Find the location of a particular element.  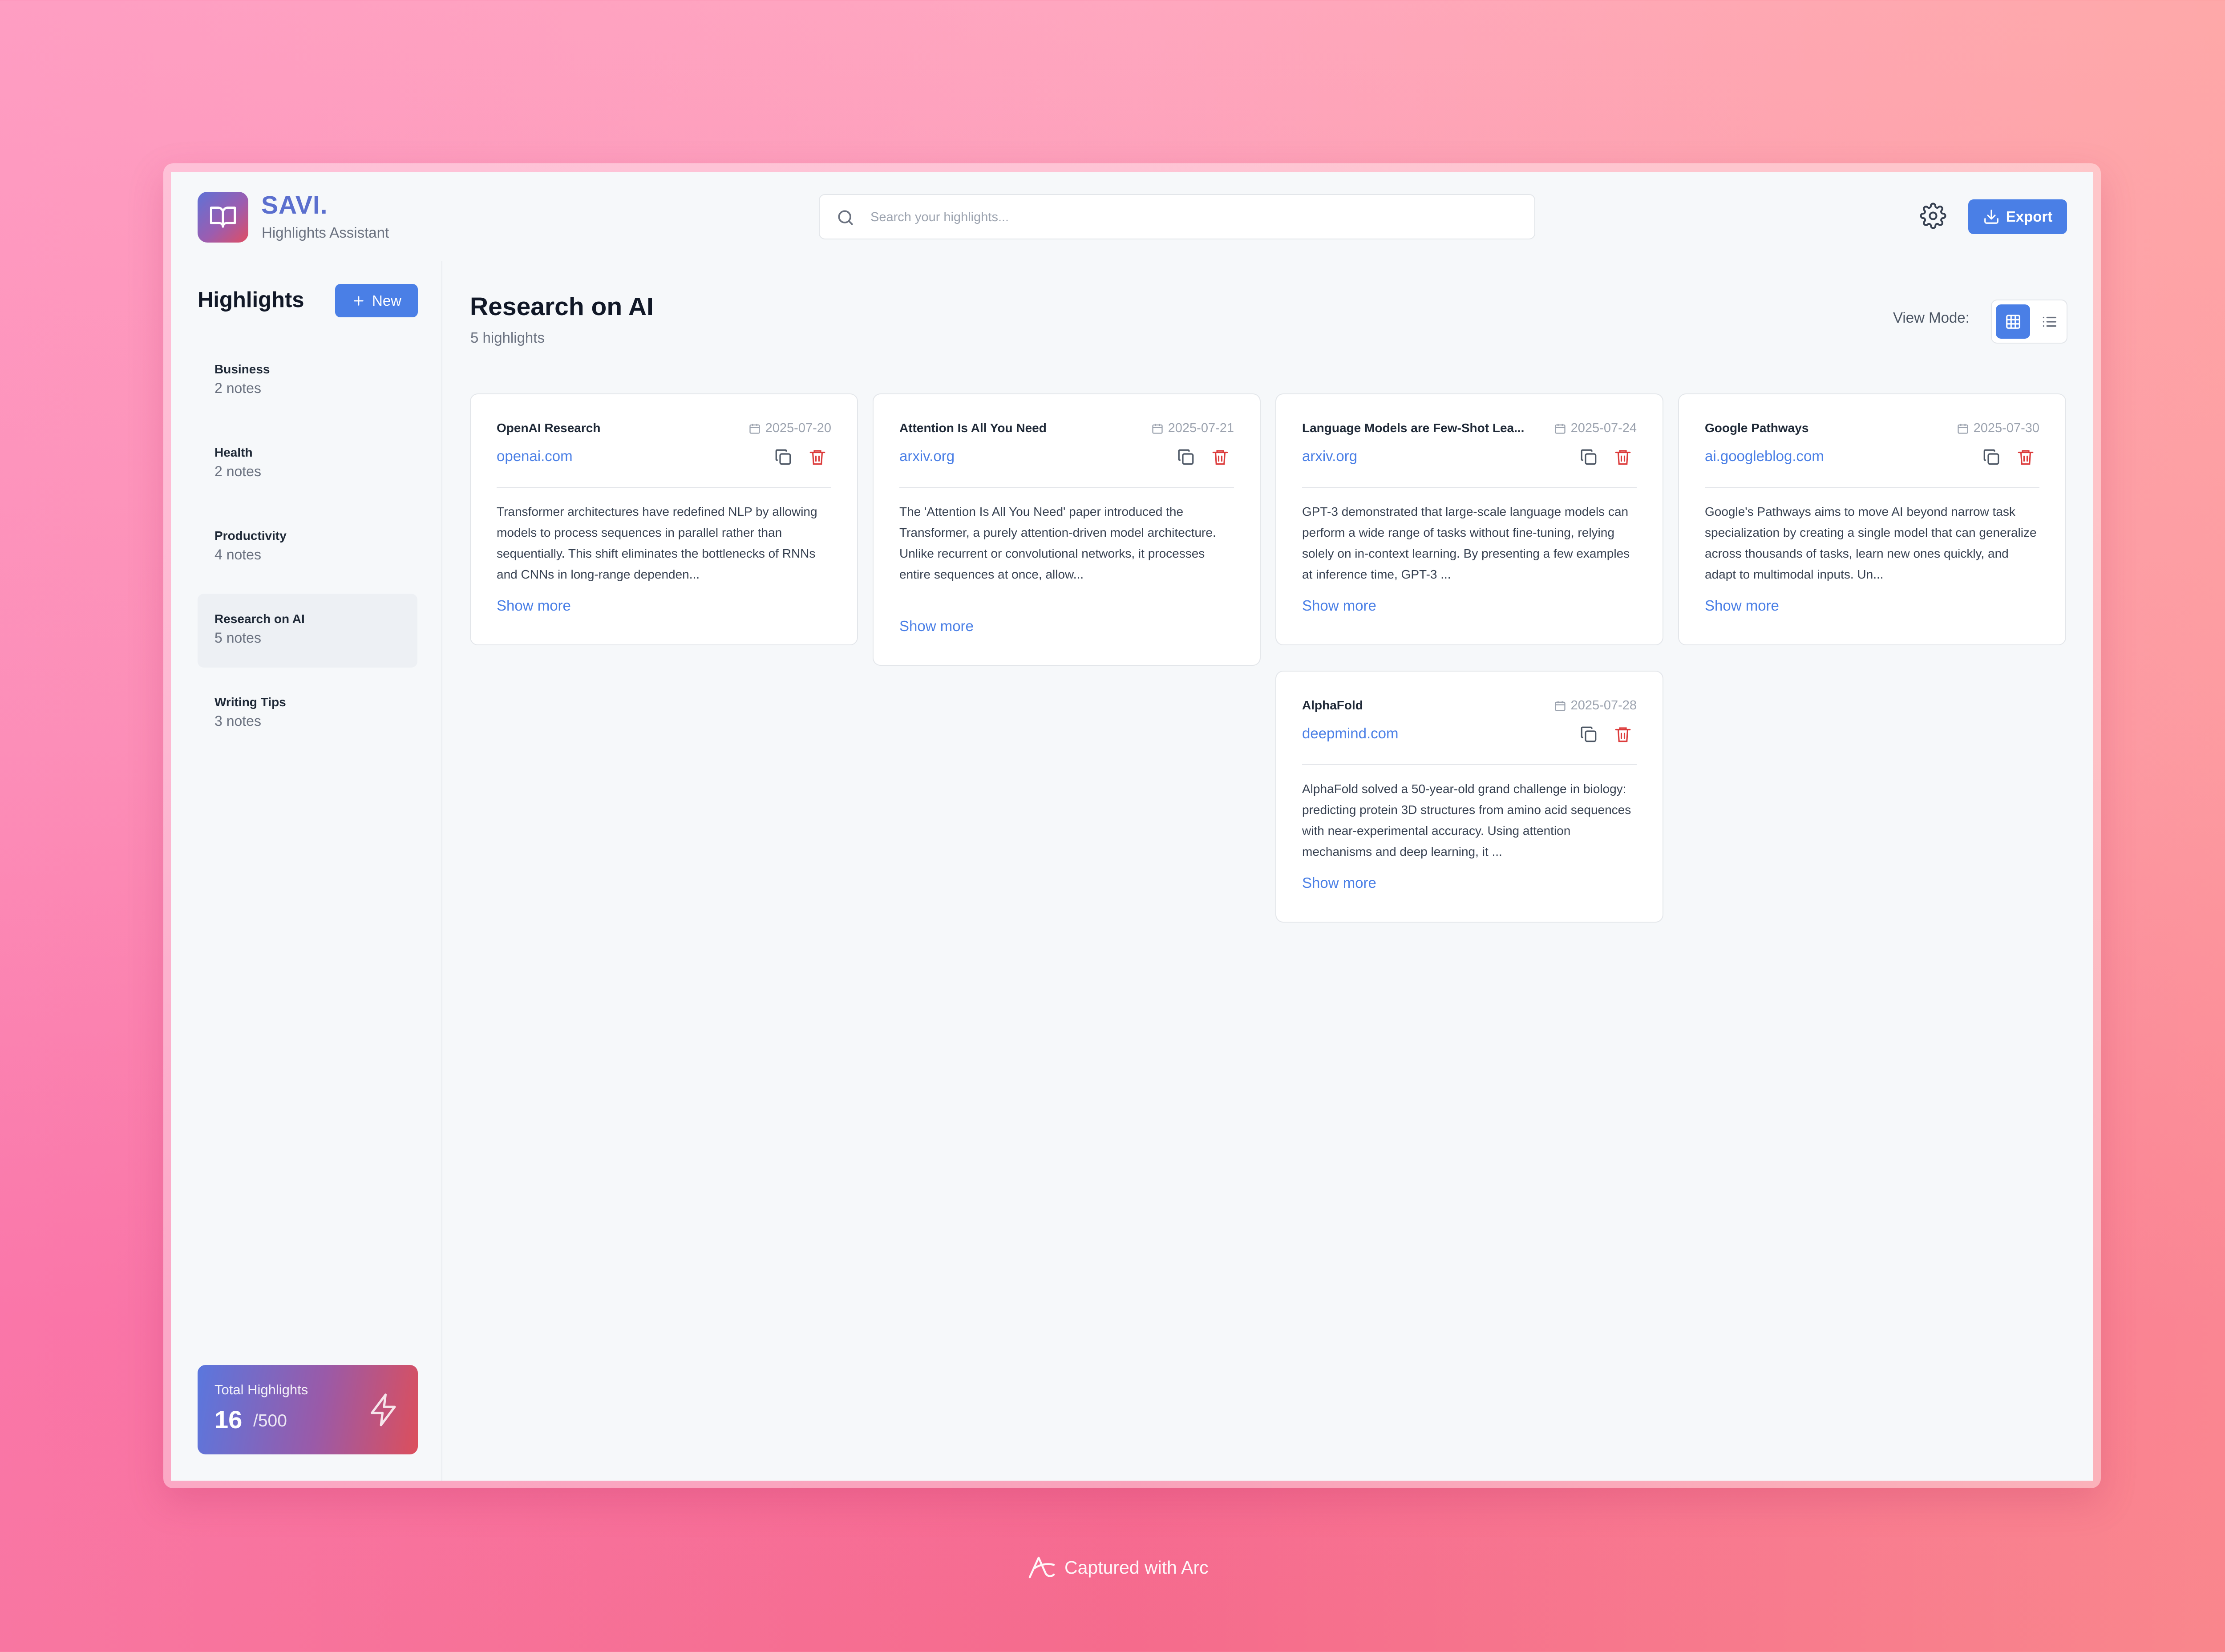

book-open-icon is located at coordinates (223, 217).